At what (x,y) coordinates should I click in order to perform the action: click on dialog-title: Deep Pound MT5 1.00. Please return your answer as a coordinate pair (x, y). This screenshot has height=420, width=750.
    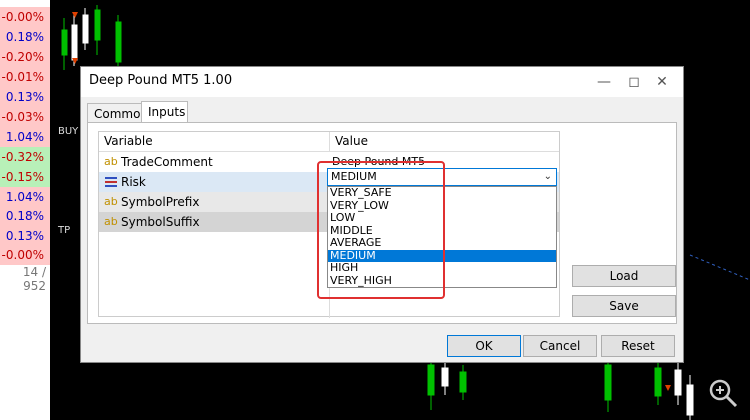
    Looking at the image, I should click on (161, 80).